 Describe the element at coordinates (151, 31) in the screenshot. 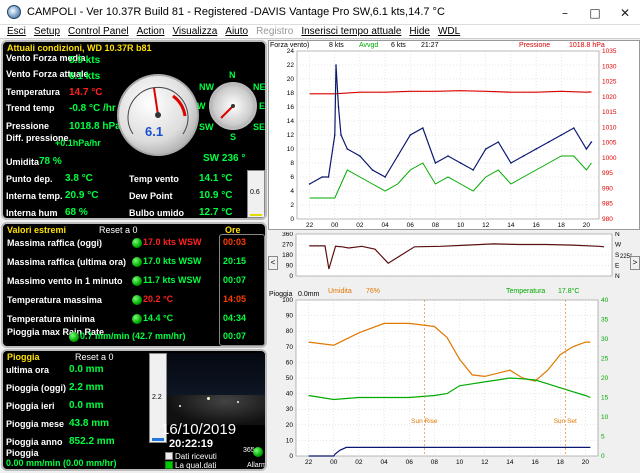

I see `menu-action: Action` at that location.